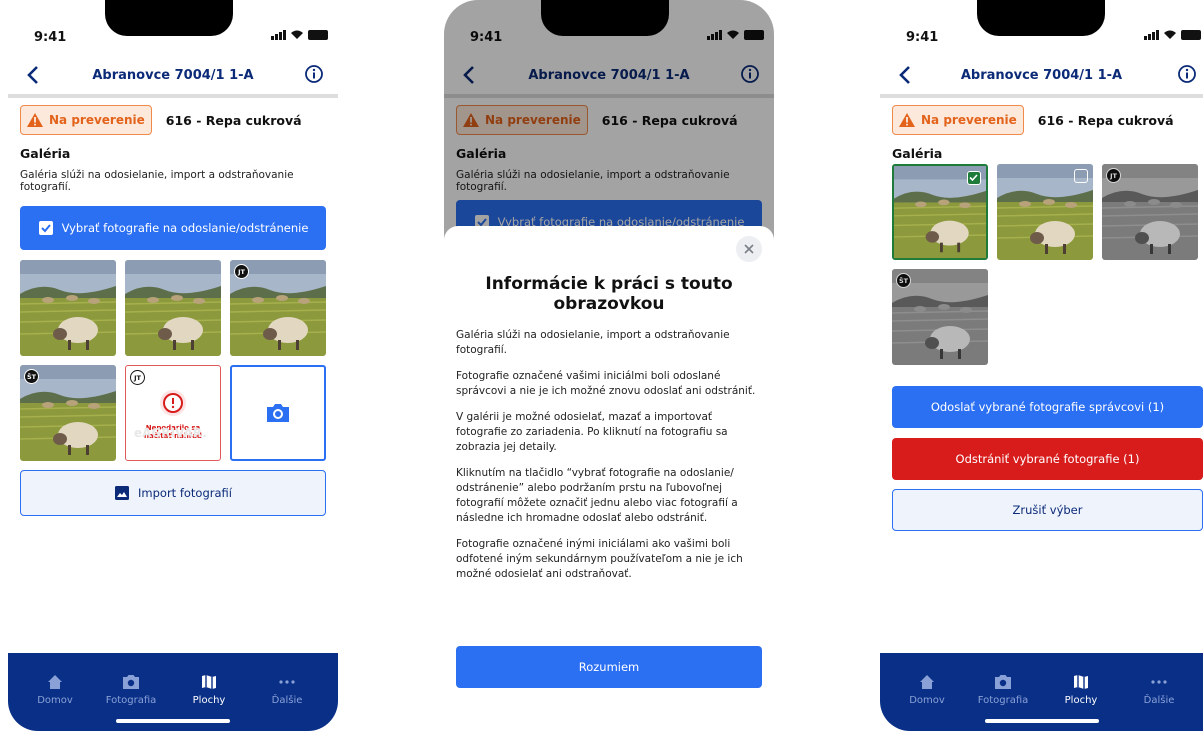 This screenshot has width=1203, height=731. Describe the element at coordinates (1150, 212) in the screenshot. I see `gallery-photo-disabled: JT` at that location.